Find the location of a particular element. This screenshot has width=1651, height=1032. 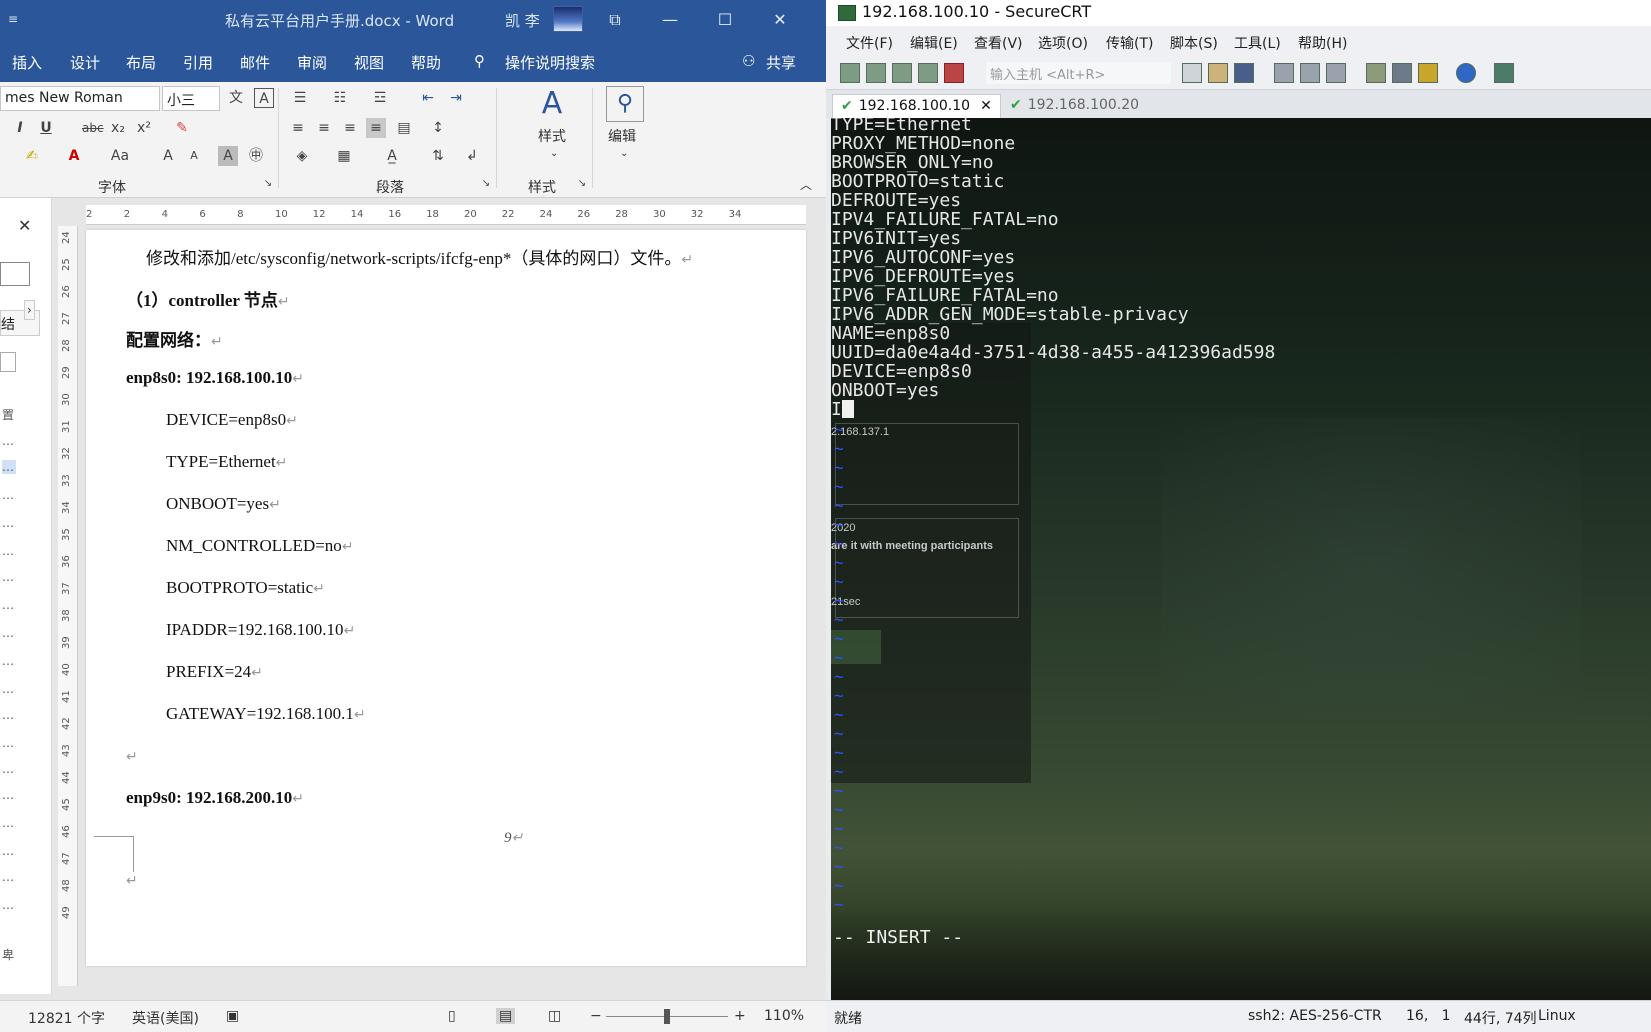

pane-search-box is located at coordinates (15, 274).